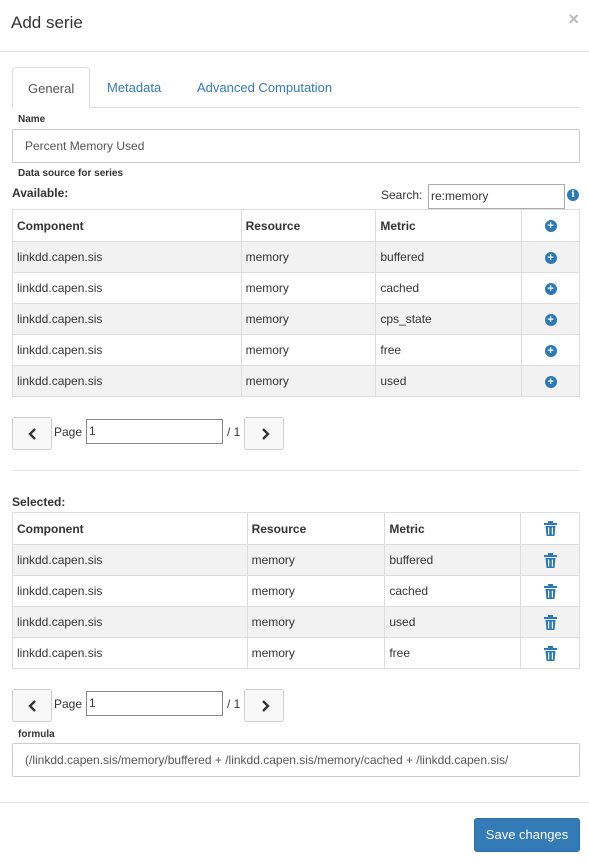 The image size is (589, 863). I want to click on remove-all-button, so click(550, 528).